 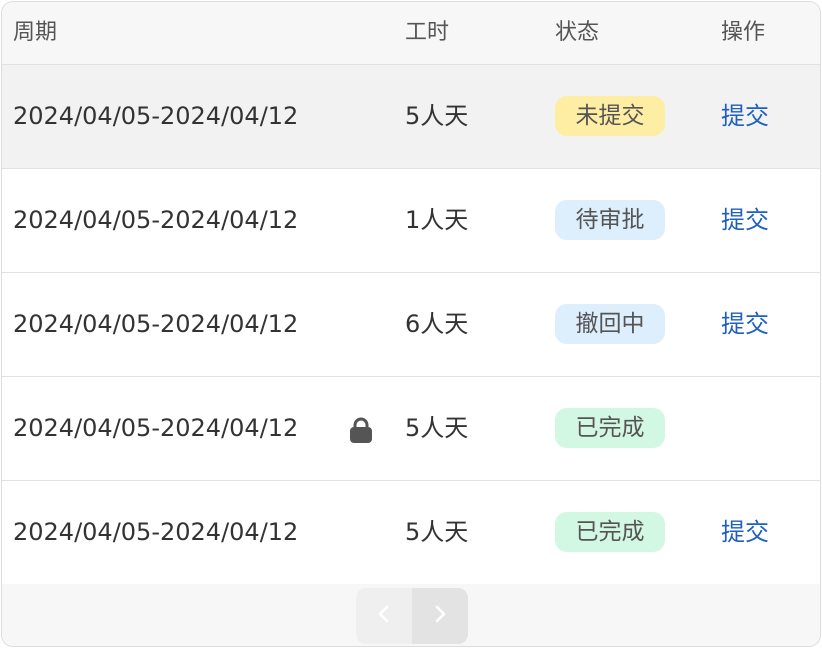 What do you see at coordinates (35, 32) in the screenshot?
I see `column-header-period: 周期` at bounding box center [35, 32].